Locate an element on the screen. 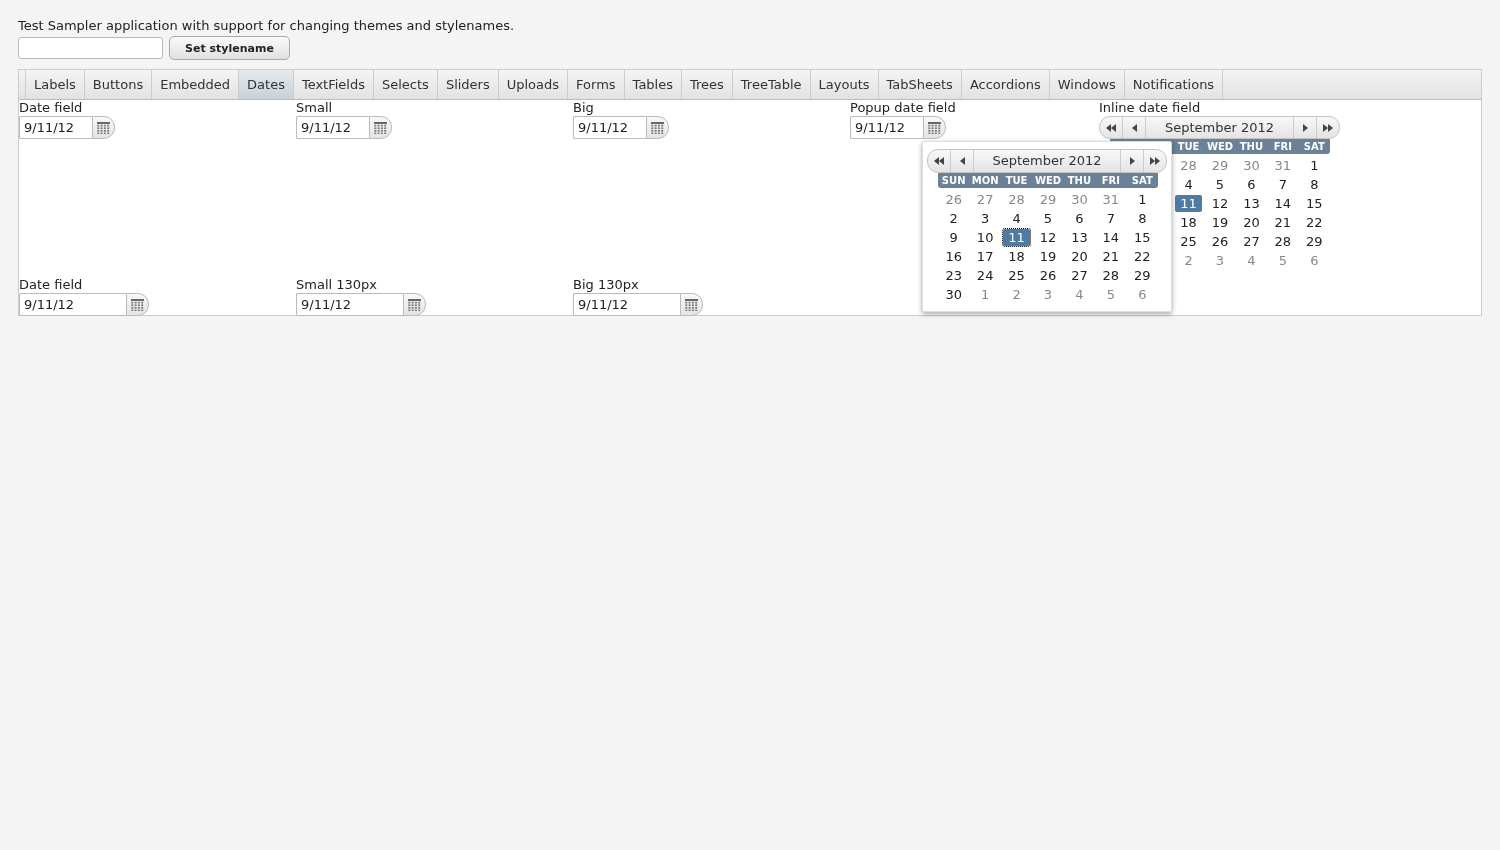  calendar-day: 16 is located at coordinates (954, 256).